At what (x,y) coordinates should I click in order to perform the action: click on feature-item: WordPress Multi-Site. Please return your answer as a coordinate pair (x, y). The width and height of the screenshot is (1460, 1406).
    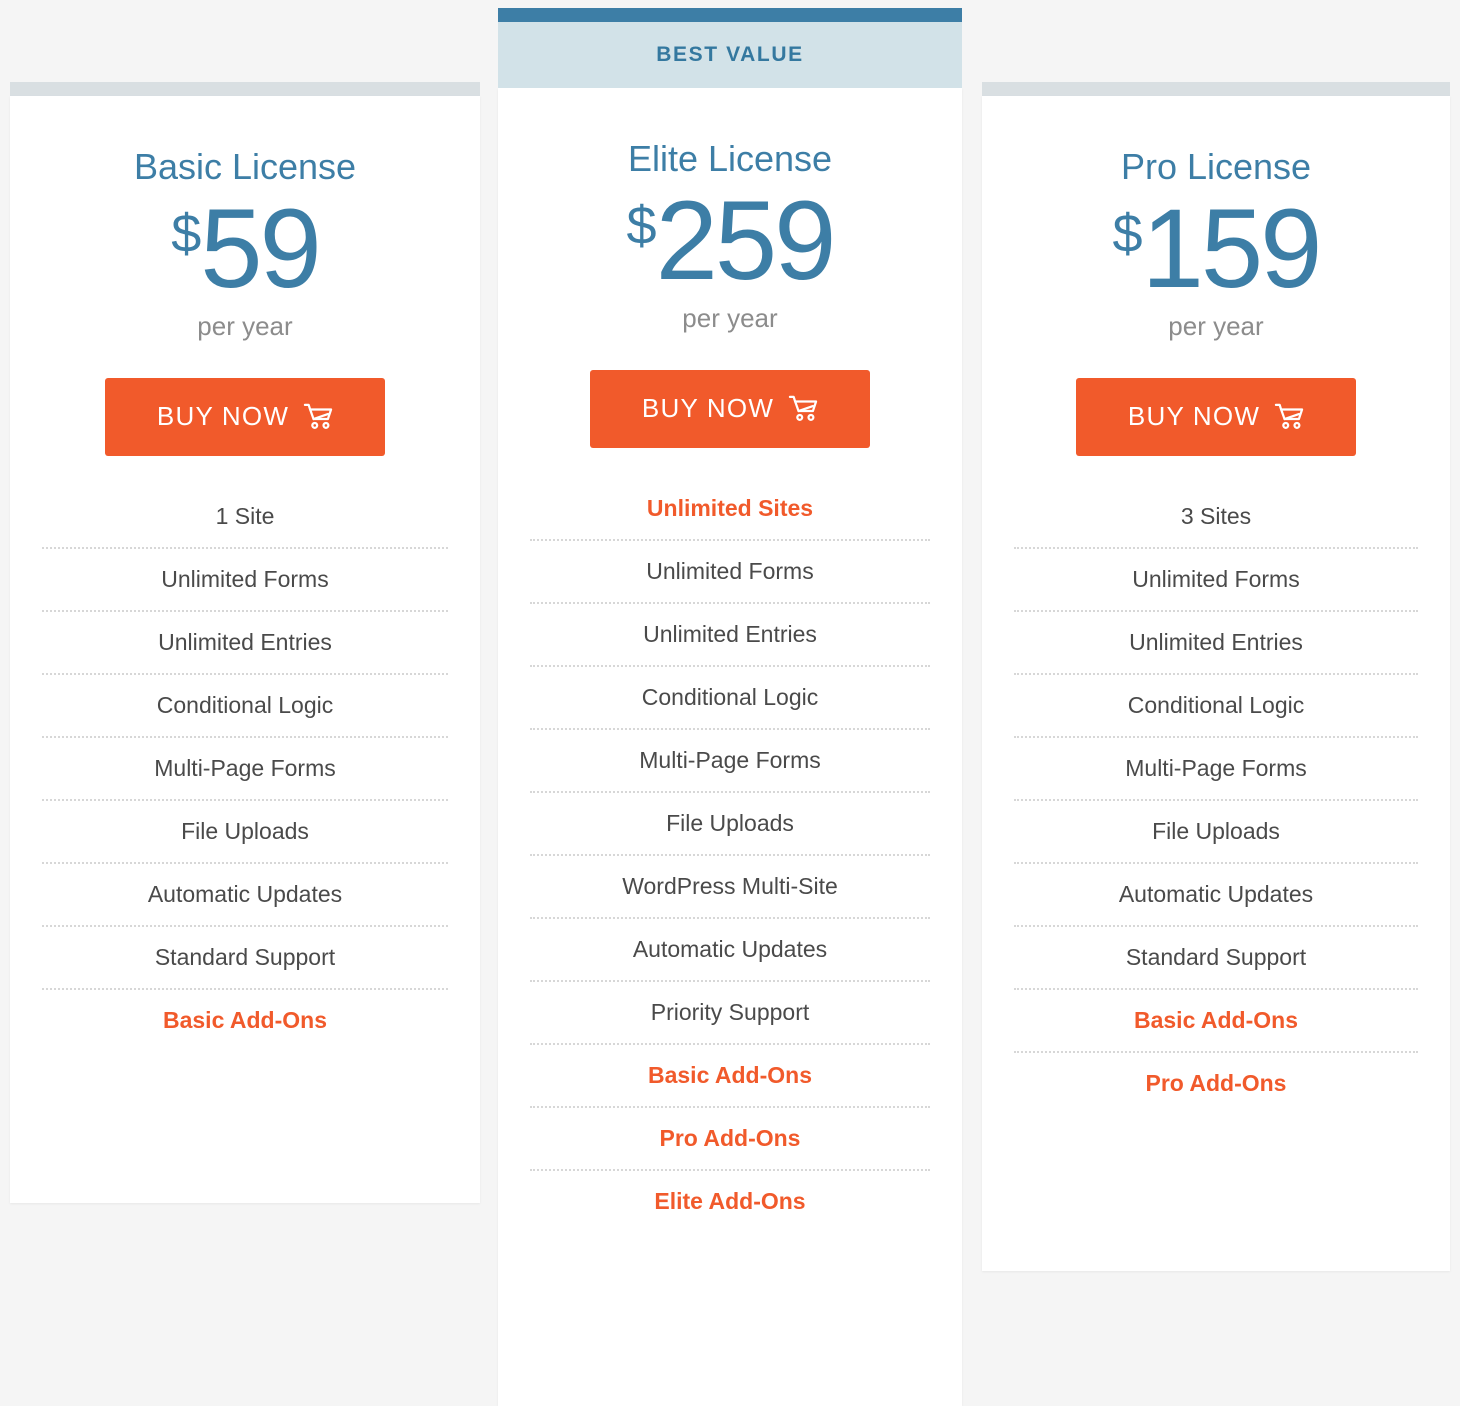
    Looking at the image, I should click on (730, 887).